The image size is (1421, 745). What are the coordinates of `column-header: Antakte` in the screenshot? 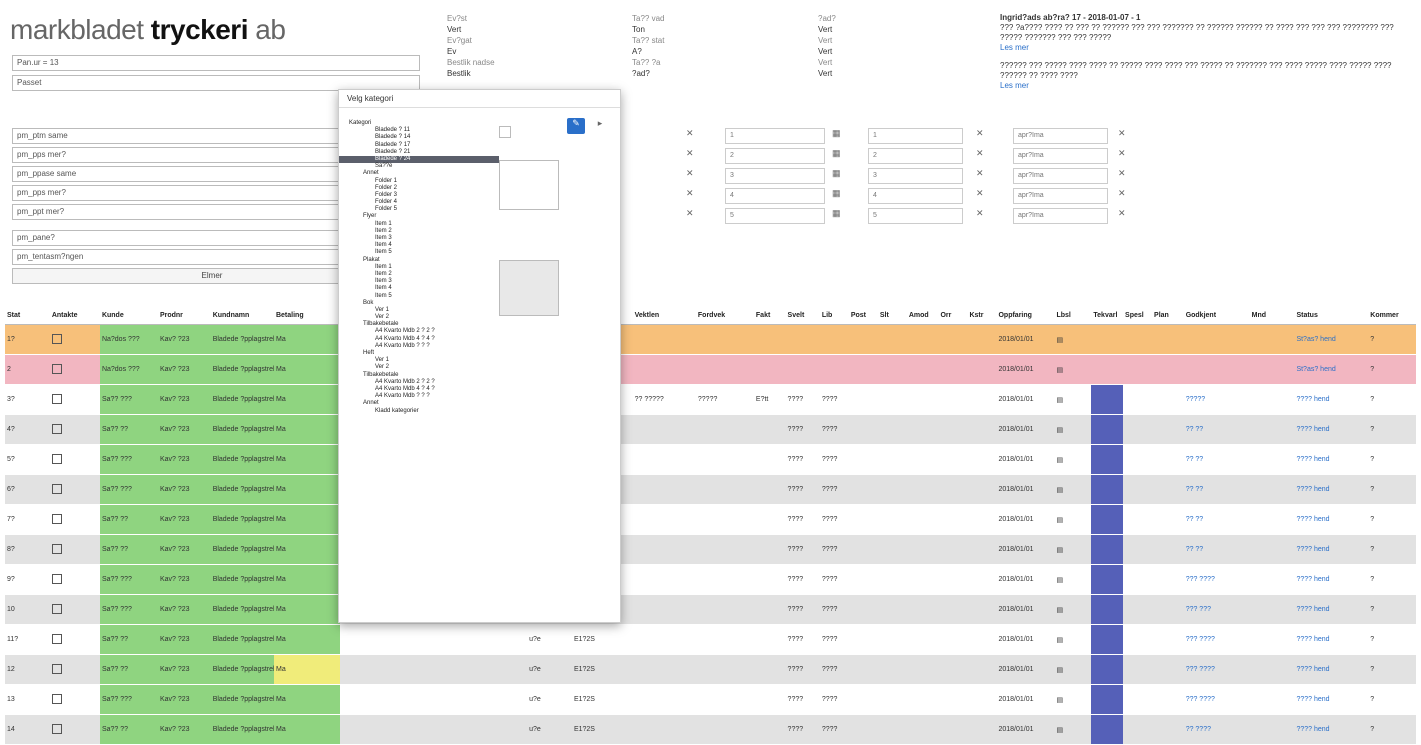 It's located at (74, 315).